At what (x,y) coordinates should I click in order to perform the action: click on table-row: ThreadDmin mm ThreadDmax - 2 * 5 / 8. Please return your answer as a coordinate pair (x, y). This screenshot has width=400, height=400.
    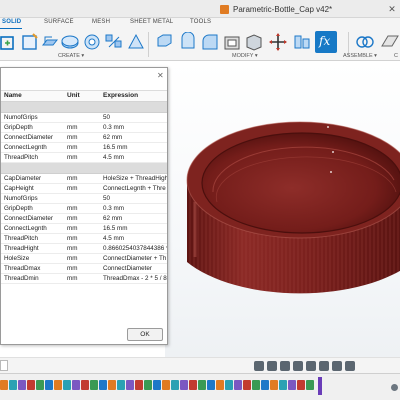
    Looking at the image, I should click on (84, 278).